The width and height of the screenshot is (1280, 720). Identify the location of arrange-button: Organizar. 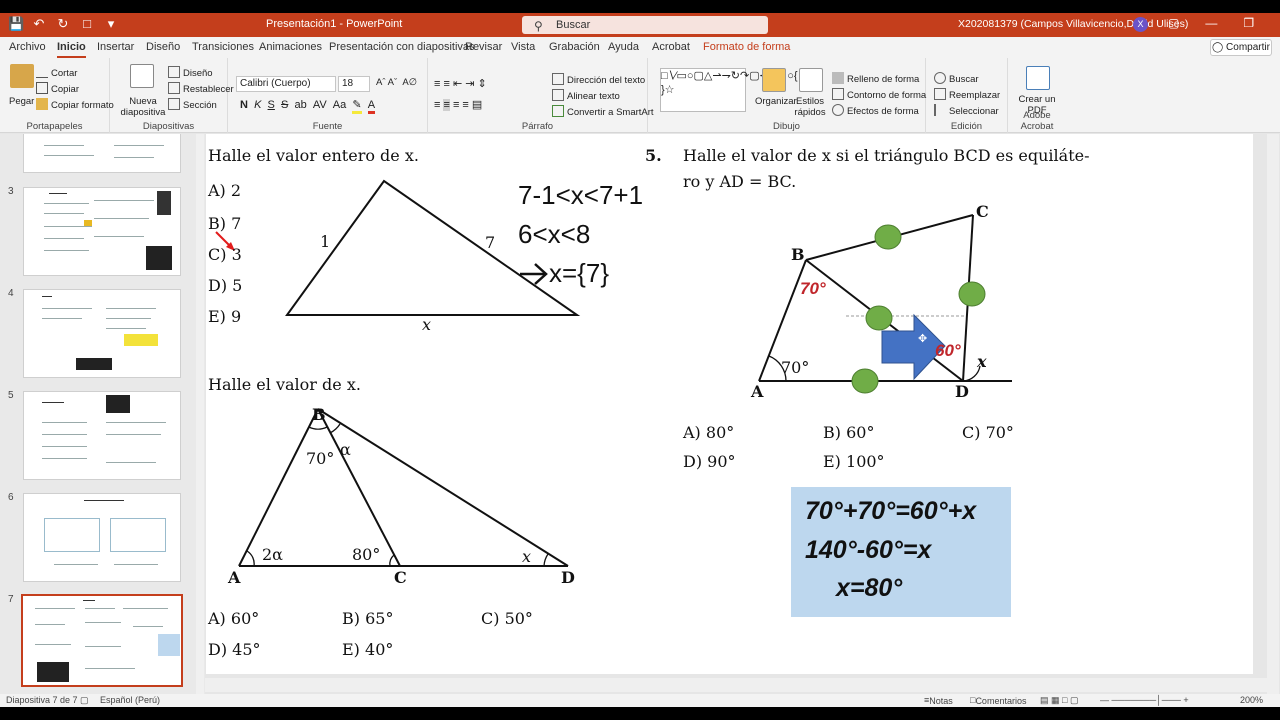
(776, 101).